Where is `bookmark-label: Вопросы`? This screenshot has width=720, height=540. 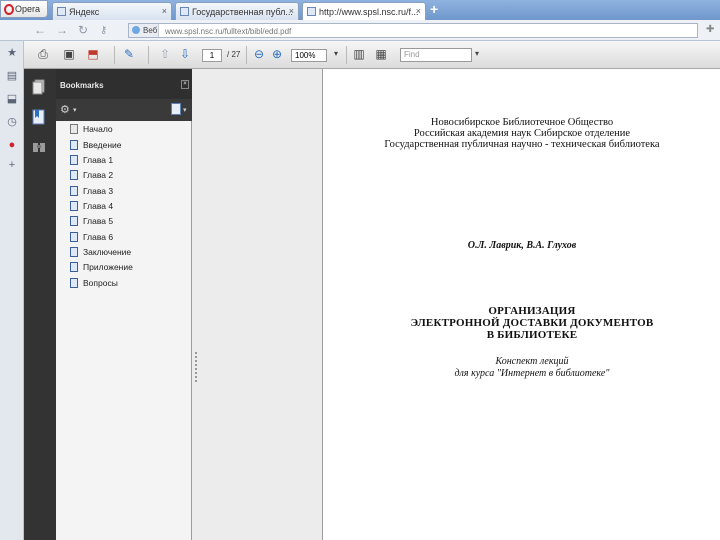 bookmark-label: Вопросы is located at coordinates (100, 283).